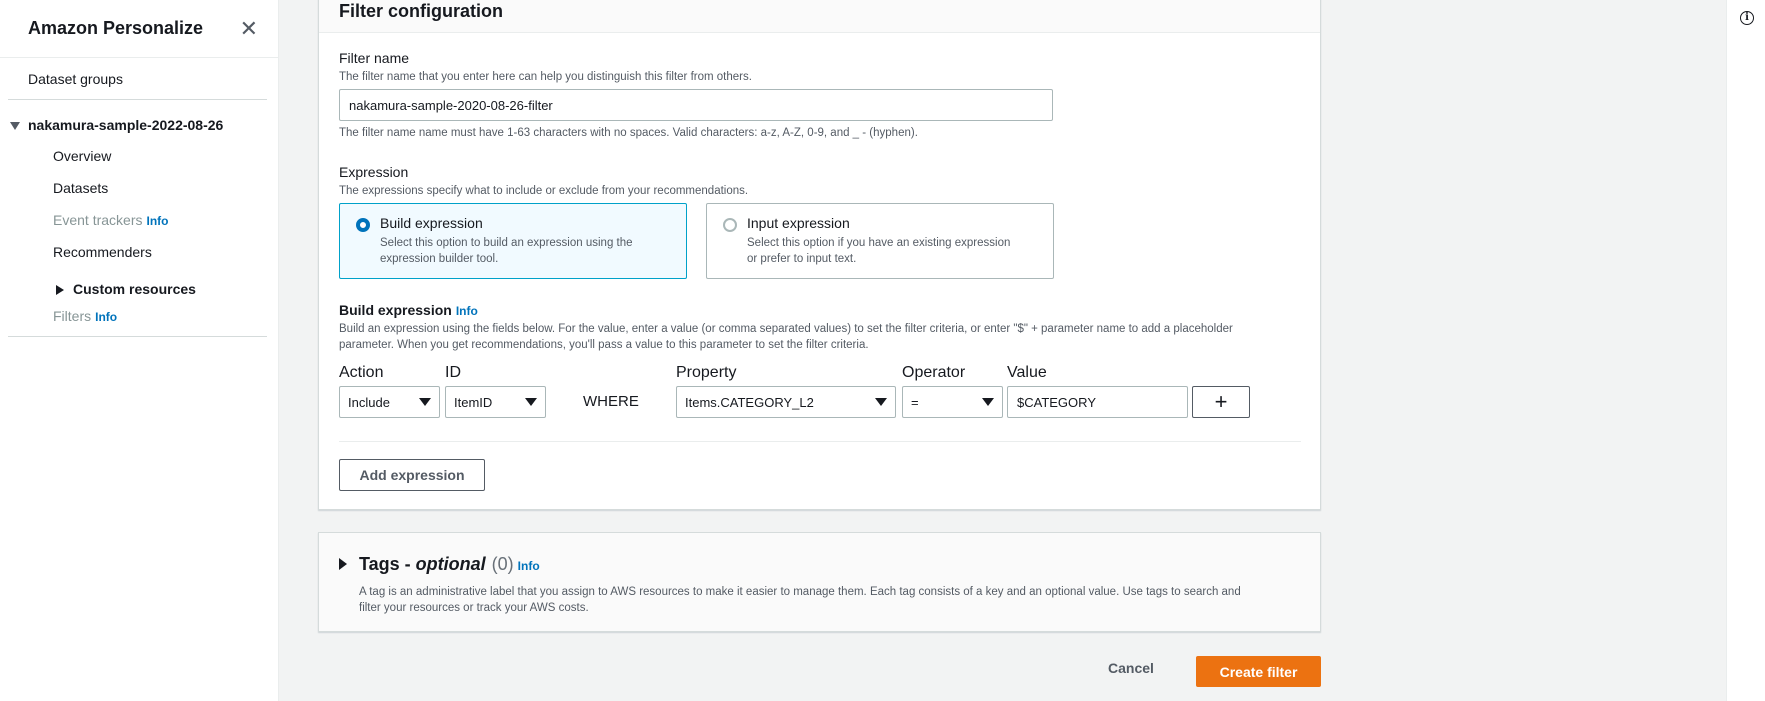 The height and width of the screenshot is (701, 1765). I want to click on operator-select-value: =, so click(915, 402).